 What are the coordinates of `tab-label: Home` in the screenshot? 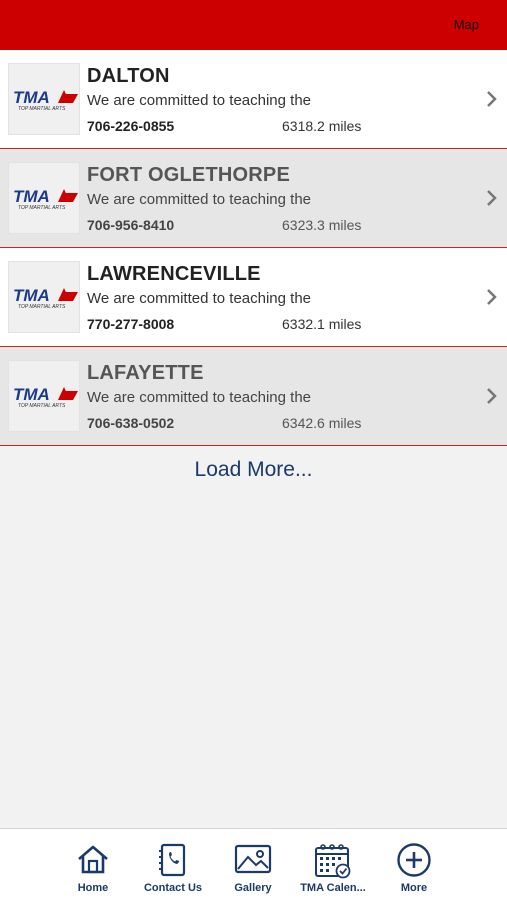 It's located at (93, 888).